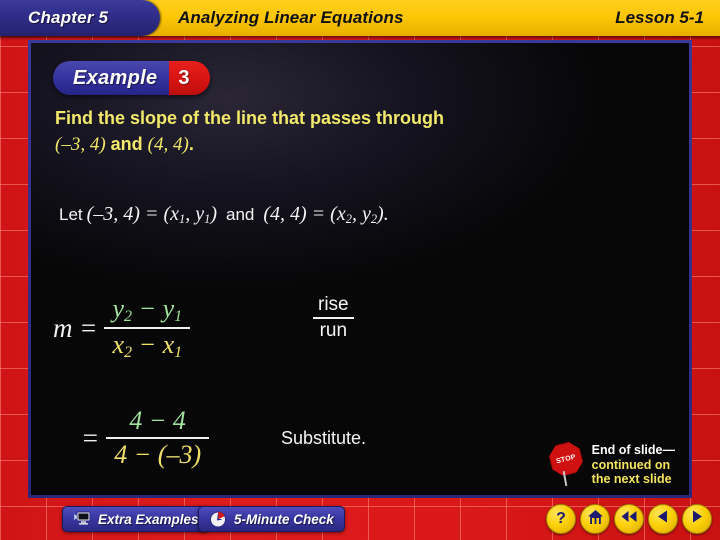  I want to click on rewind-button, so click(629, 519).